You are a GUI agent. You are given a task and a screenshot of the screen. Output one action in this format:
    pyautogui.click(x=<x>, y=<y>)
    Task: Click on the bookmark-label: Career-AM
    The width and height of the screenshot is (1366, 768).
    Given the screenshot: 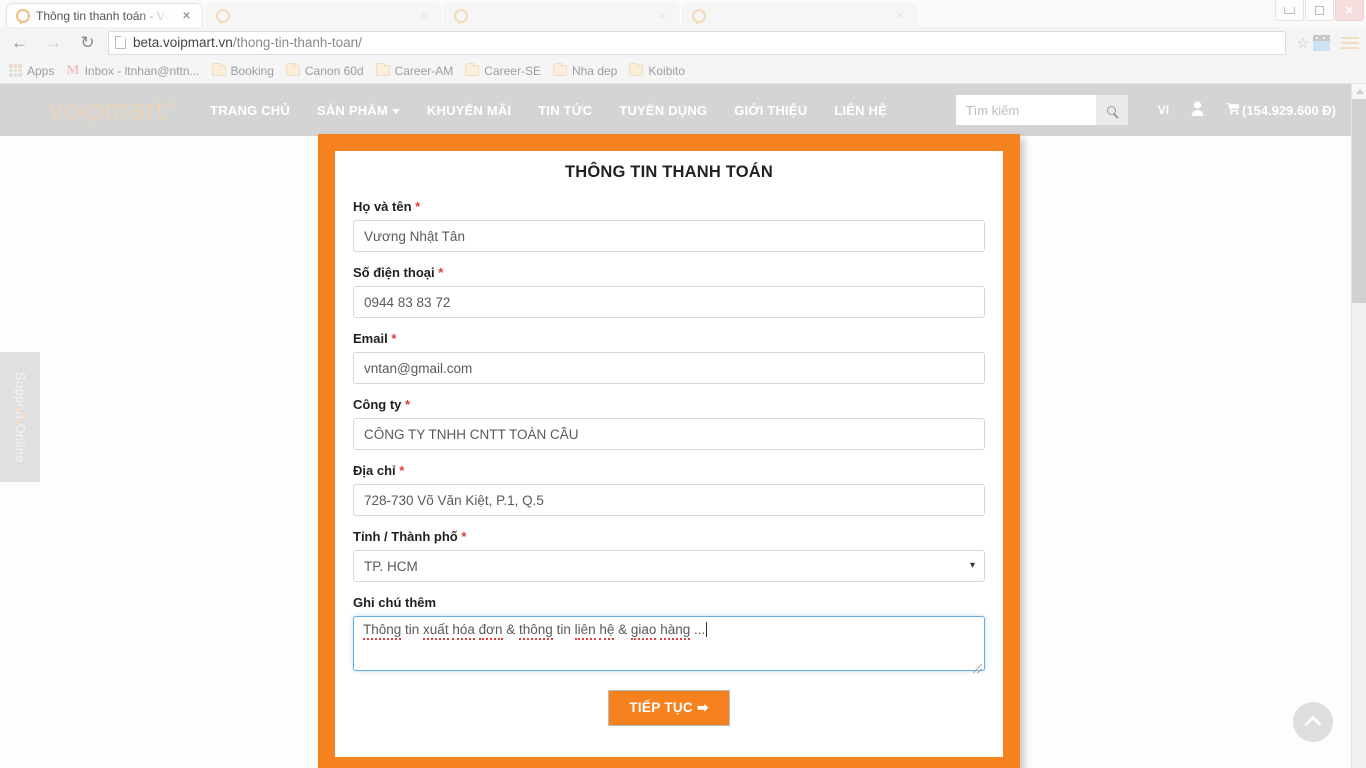 What is the action you would take?
    pyautogui.click(x=424, y=70)
    